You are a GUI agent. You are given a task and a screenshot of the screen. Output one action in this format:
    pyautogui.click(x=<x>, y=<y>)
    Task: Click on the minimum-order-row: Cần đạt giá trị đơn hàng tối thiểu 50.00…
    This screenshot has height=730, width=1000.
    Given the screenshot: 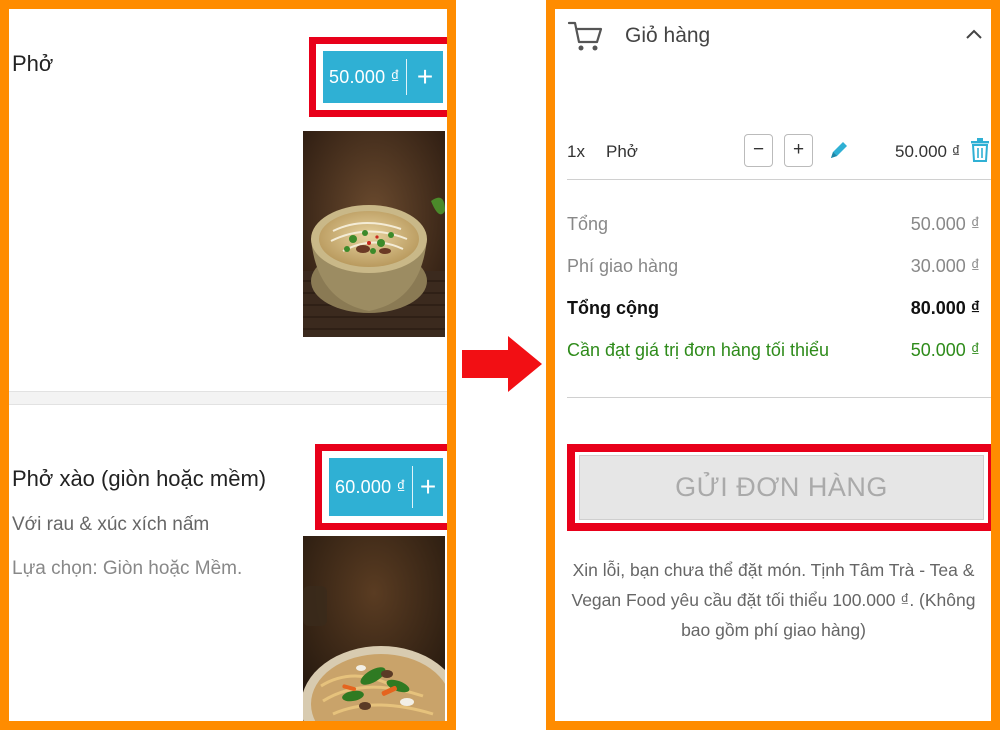 What is the action you would take?
    pyautogui.click(x=773, y=350)
    